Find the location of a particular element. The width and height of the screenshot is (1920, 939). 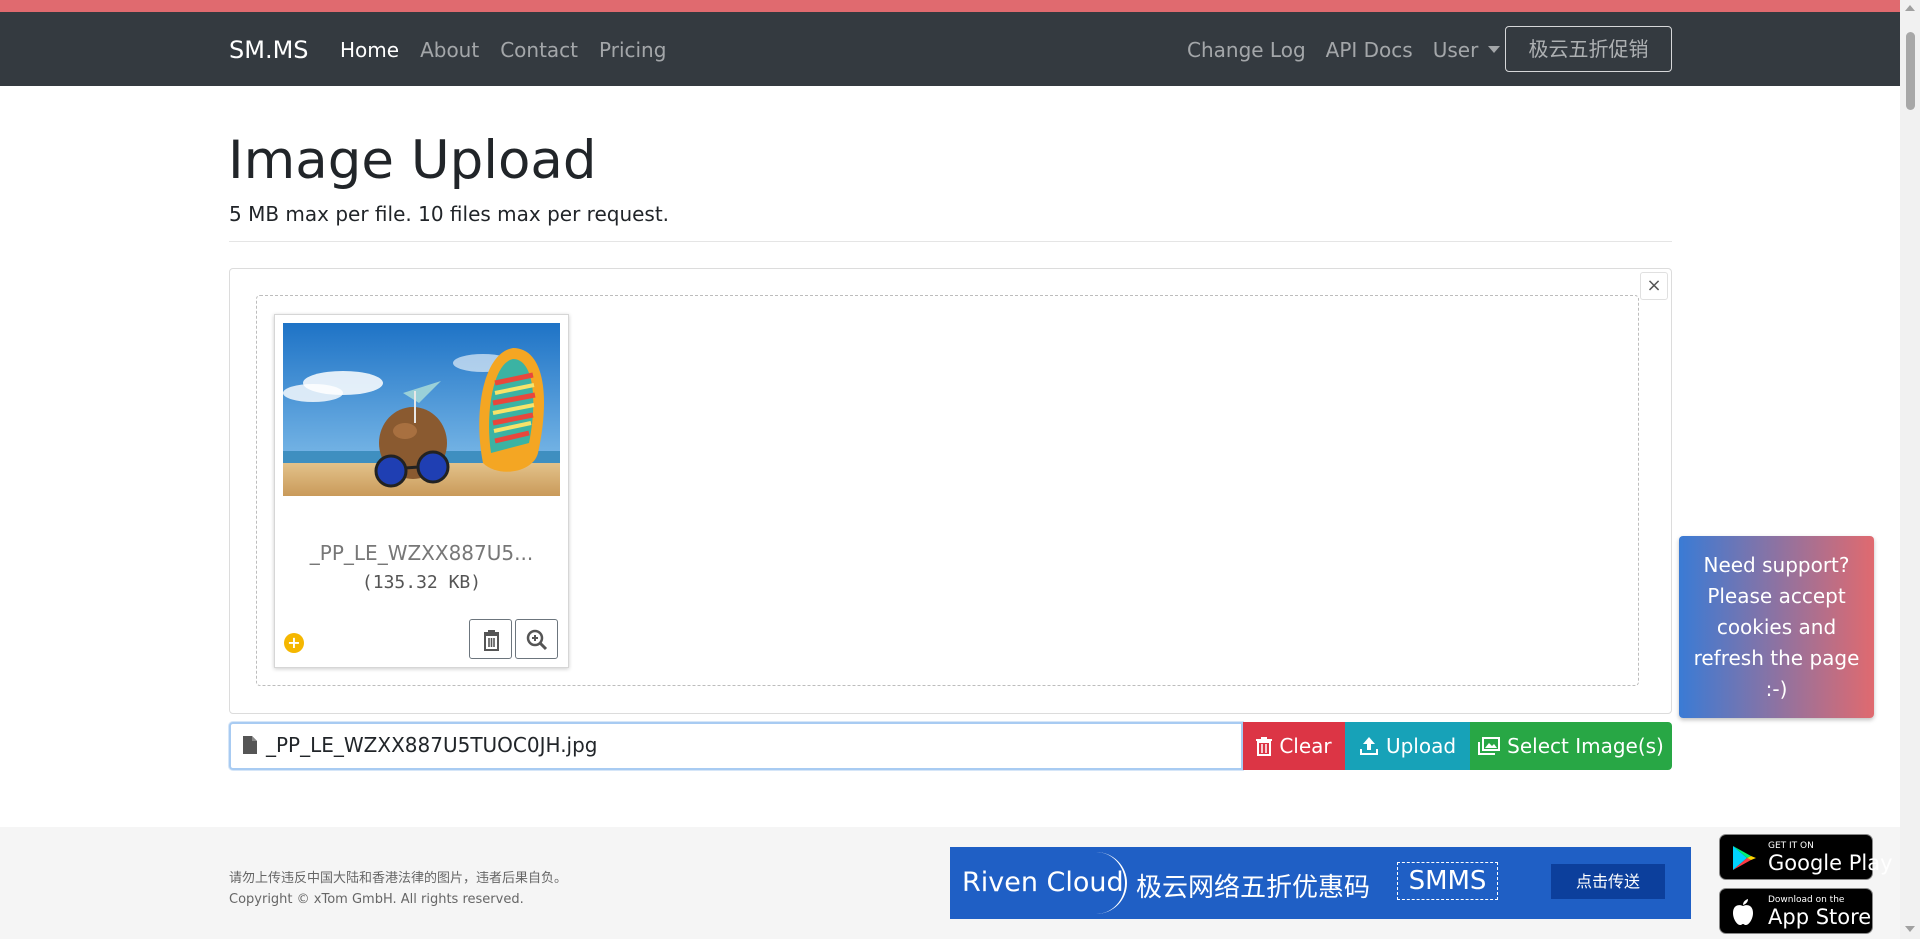

google-play-text: Google Play is located at coordinates (1830, 863).